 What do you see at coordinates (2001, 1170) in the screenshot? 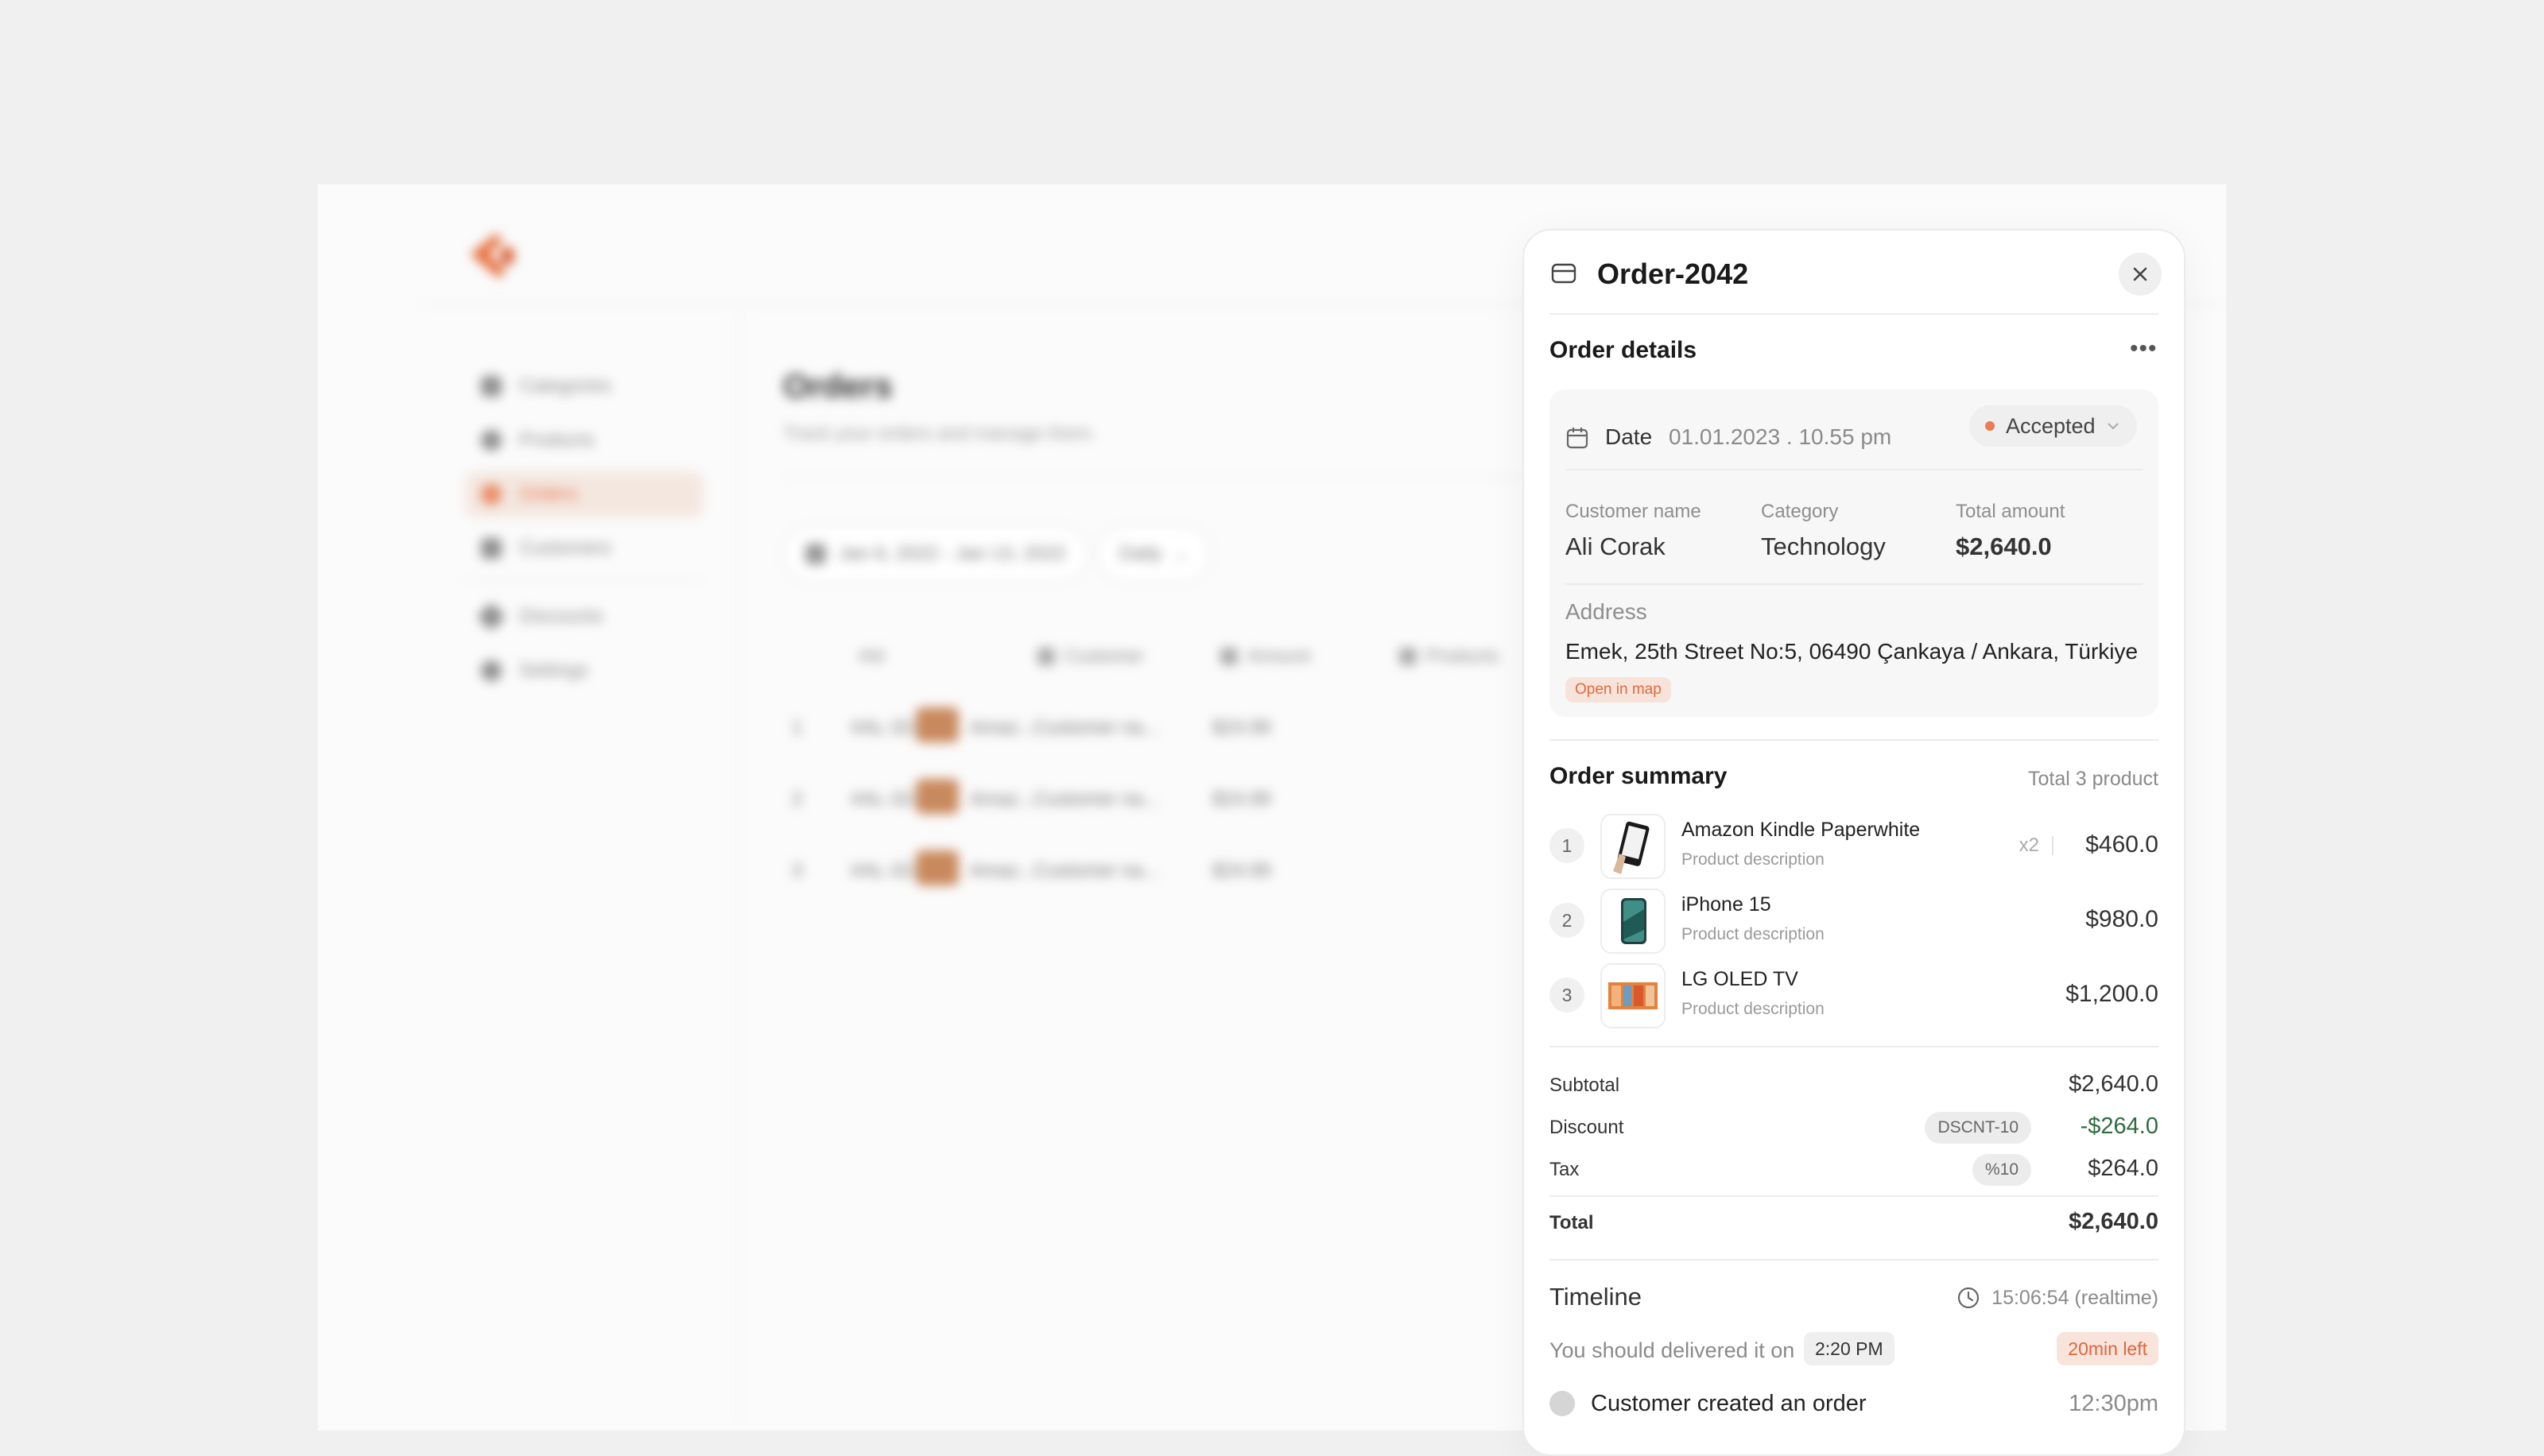
I see `tax-rate-badge: %10` at bounding box center [2001, 1170].